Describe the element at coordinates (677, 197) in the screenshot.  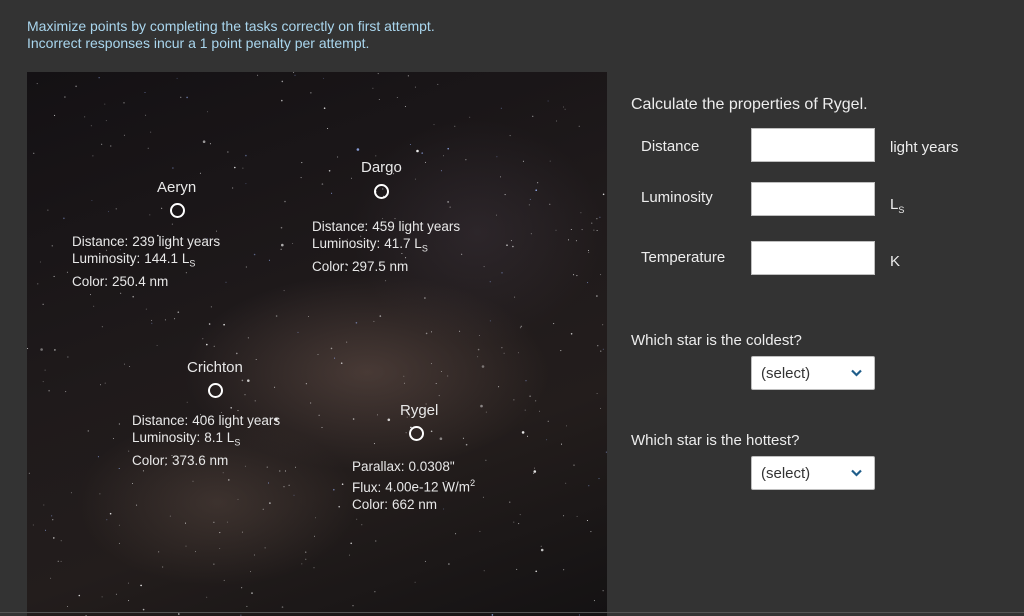
I see `luminosity-label: Luminosity` at that location.